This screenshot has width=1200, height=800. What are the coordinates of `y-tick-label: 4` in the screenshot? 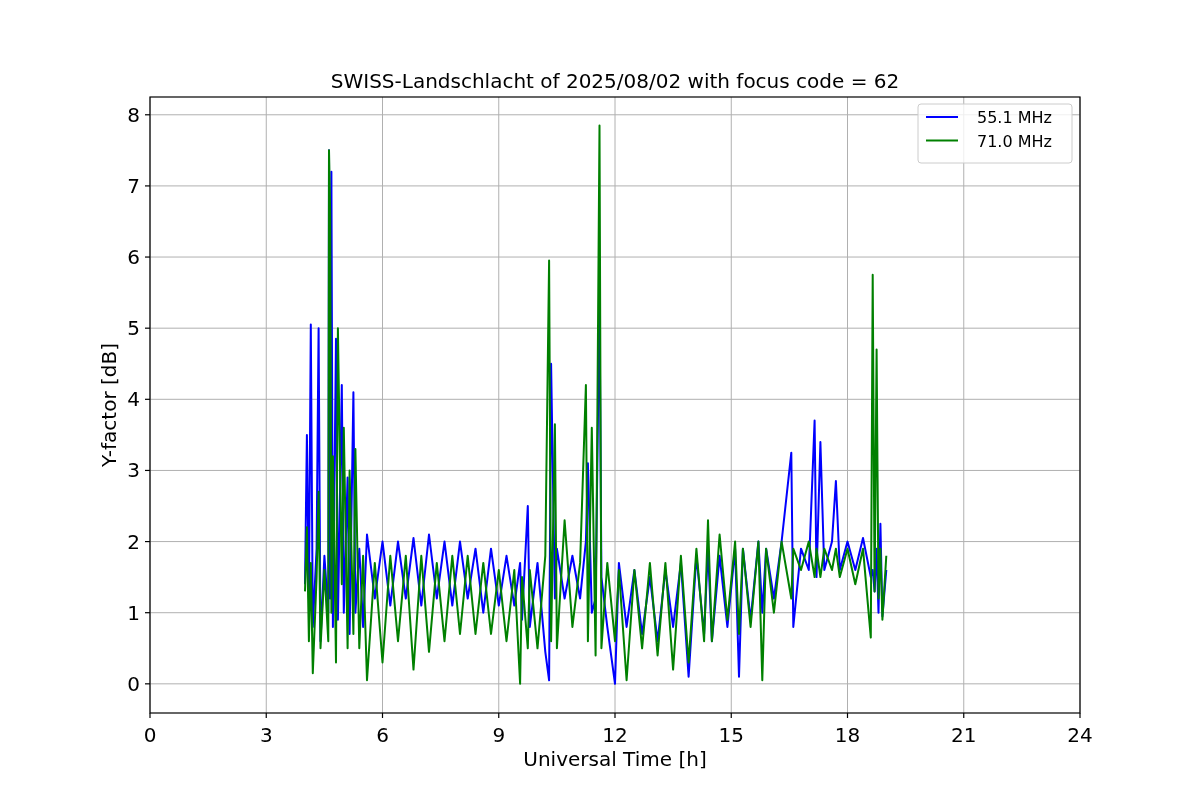 It's located at (133, 399).